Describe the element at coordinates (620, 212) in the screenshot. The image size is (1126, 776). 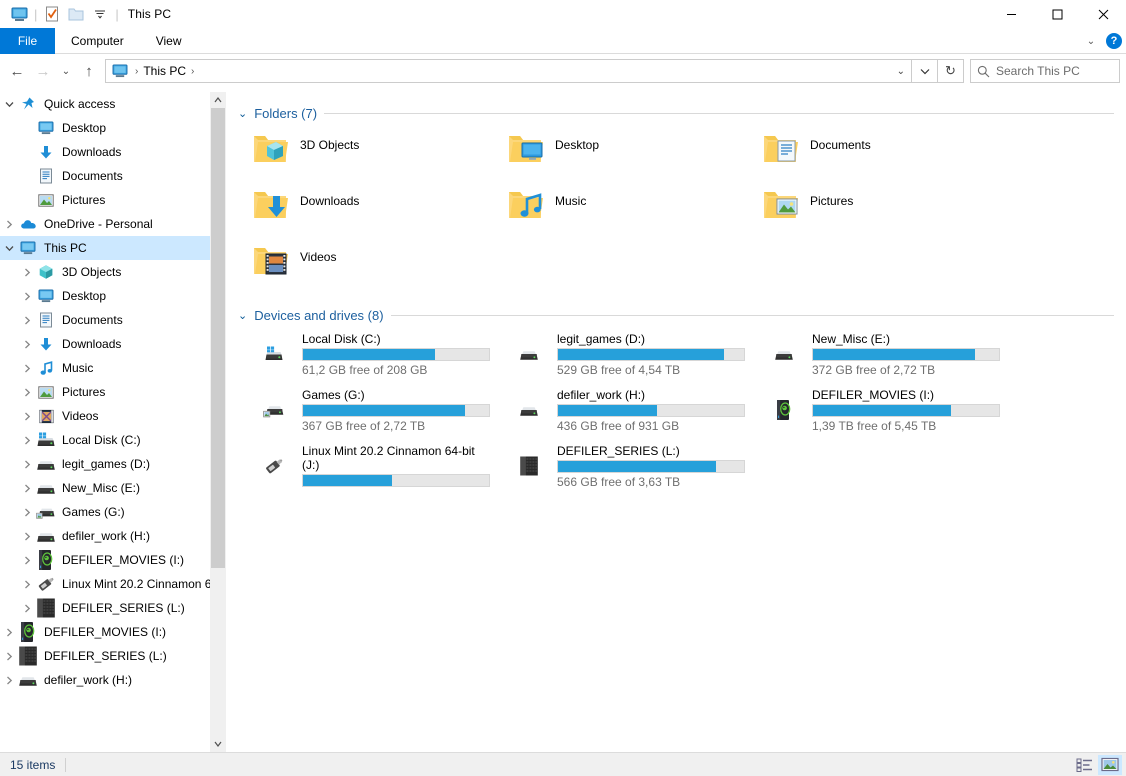
I see `folder-item: Music` at that location.